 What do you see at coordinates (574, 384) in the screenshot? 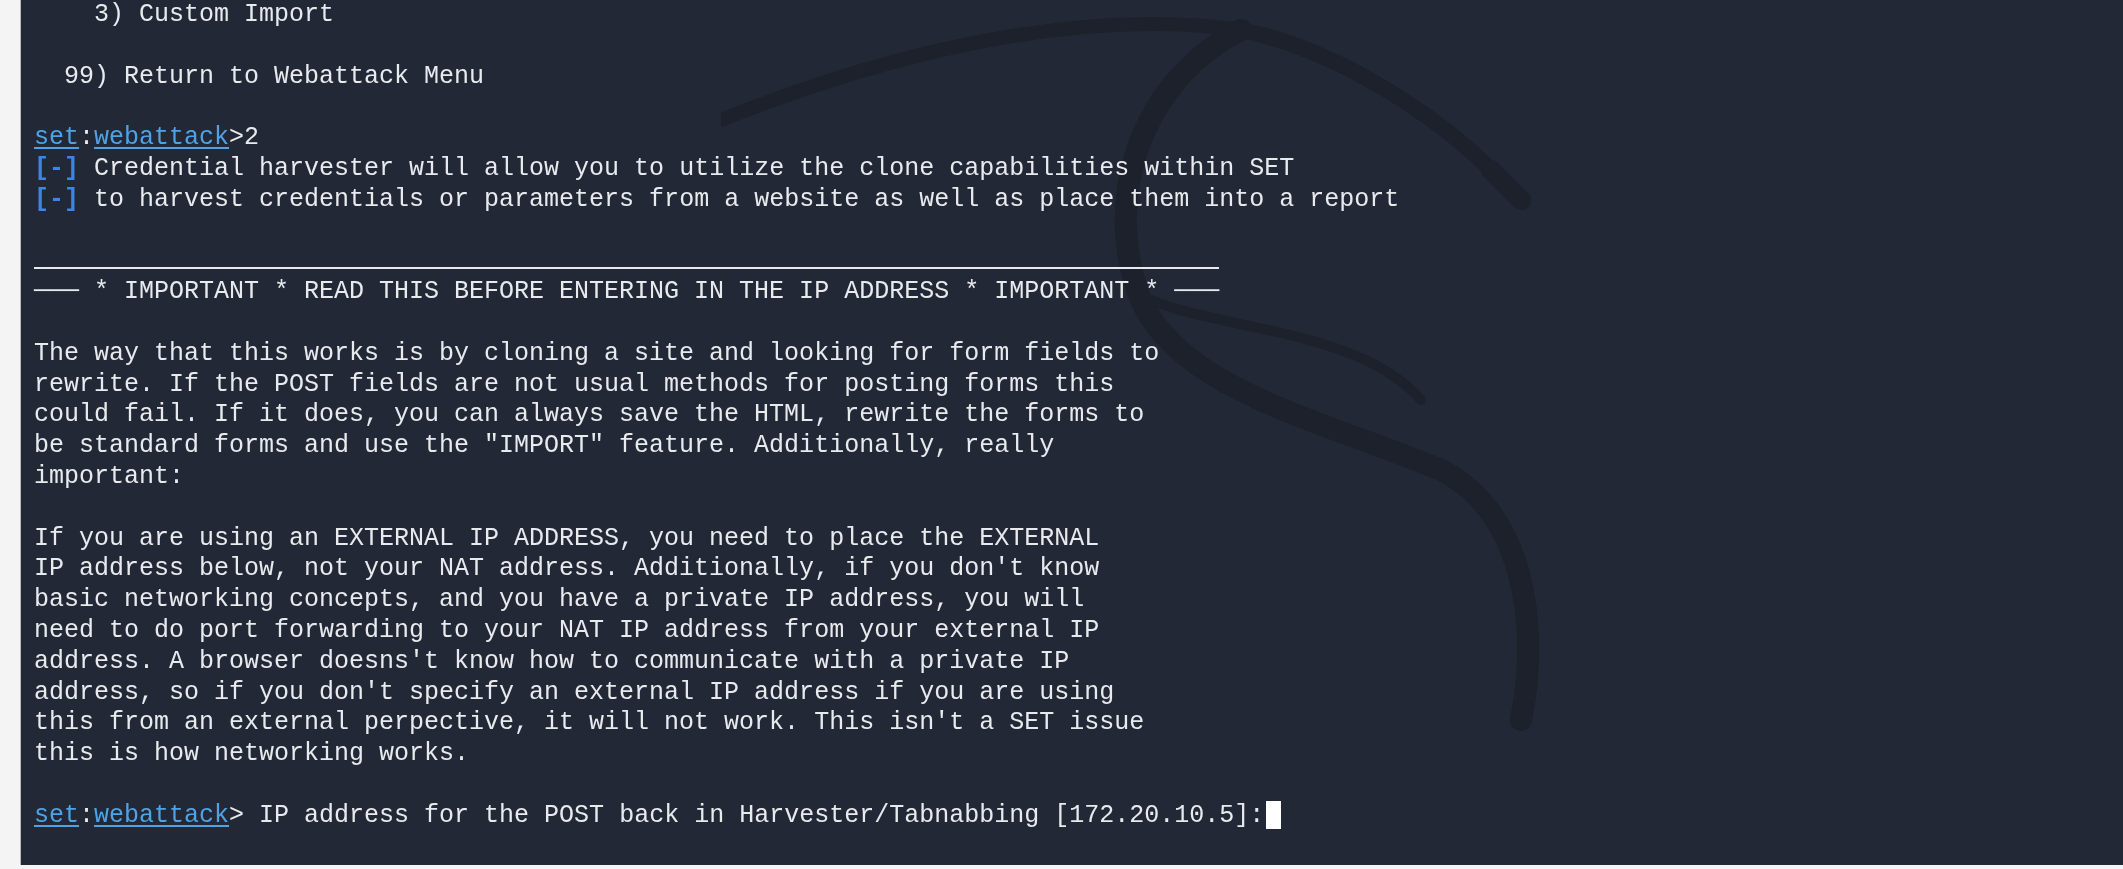
I see `terminal-line: rewrite. If the POST fields are not usual methods for posting forms this` at bounding box center [574, 384].